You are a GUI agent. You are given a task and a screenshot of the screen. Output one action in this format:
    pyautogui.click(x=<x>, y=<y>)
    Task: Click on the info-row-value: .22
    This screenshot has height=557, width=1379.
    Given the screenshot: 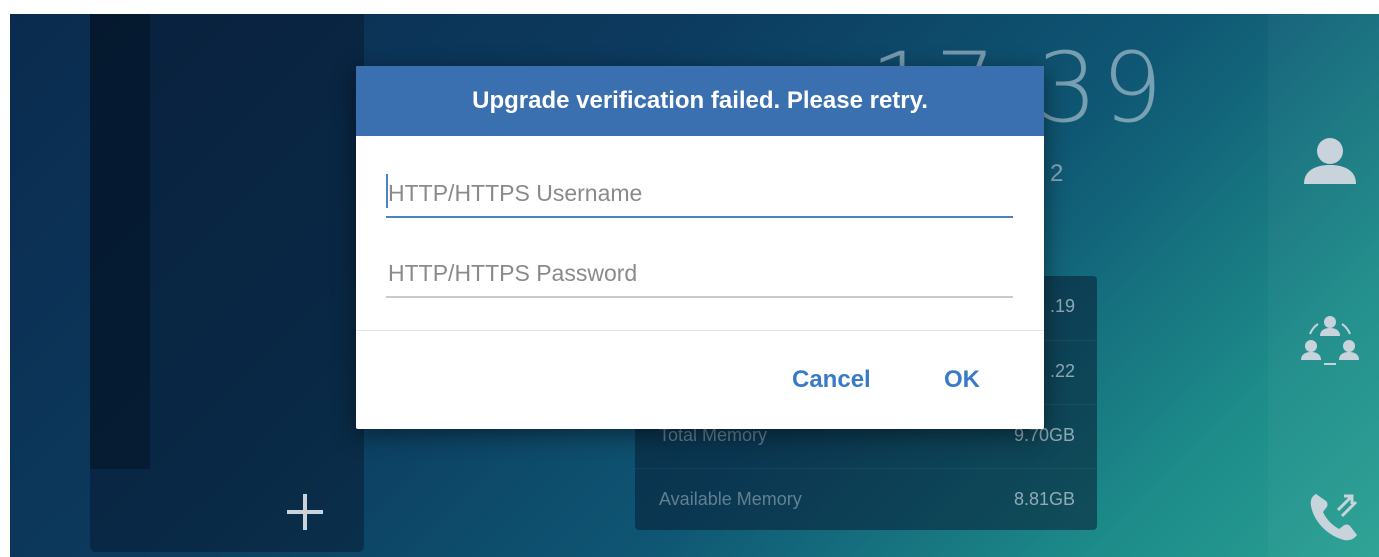 What is the action you would take?
    pyautogui.click(x=1062, y=371)
    